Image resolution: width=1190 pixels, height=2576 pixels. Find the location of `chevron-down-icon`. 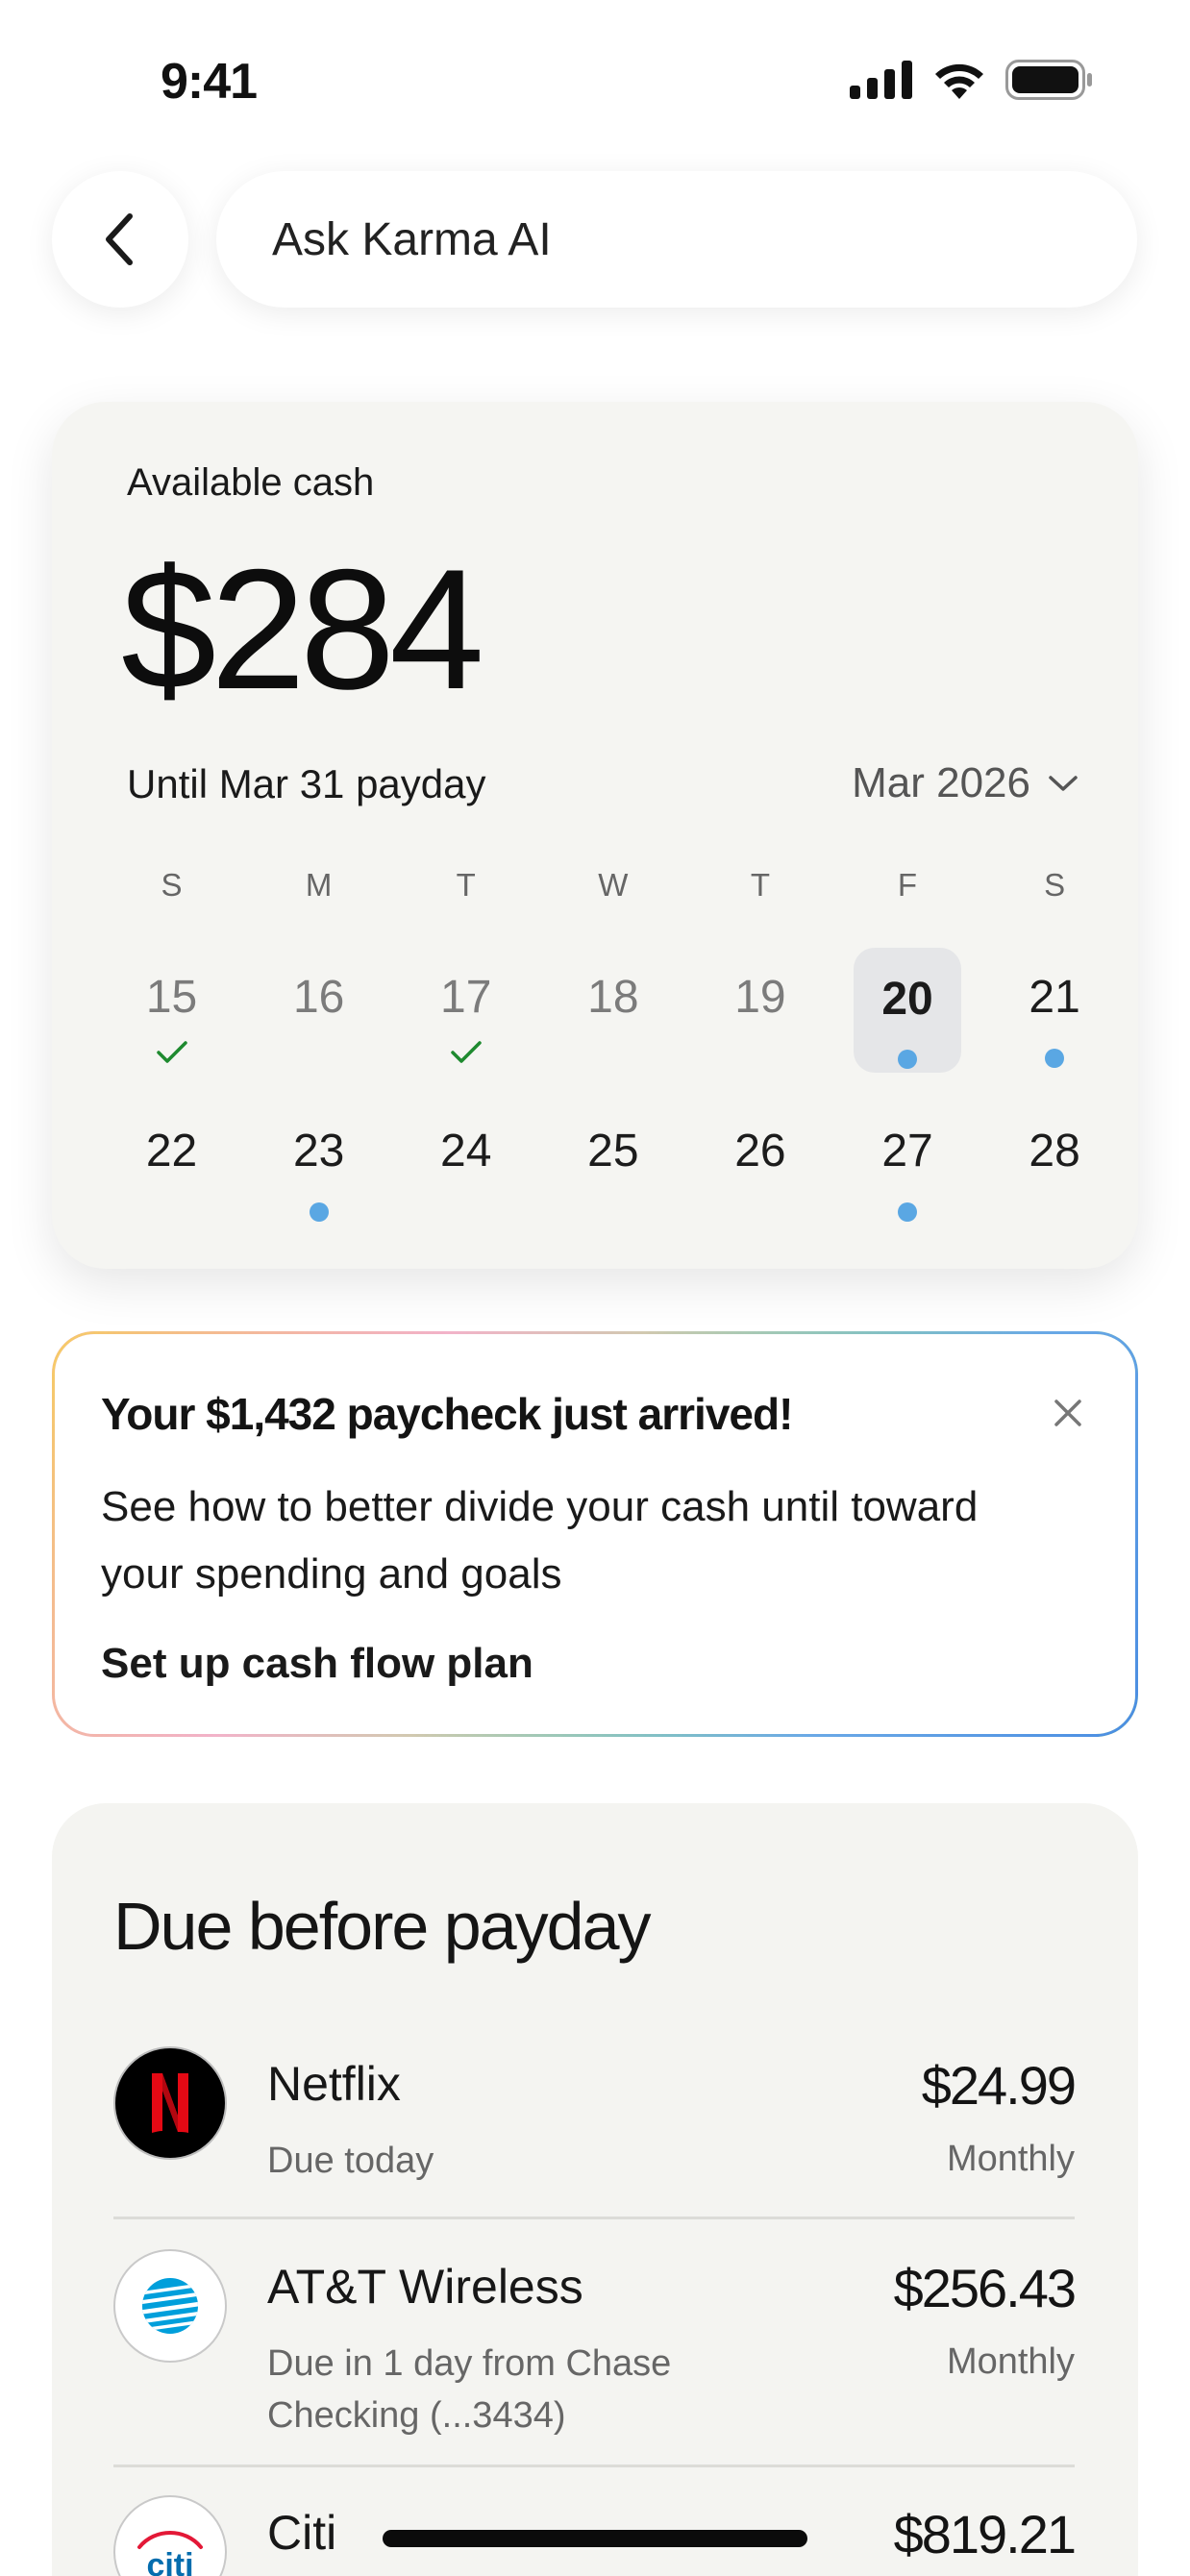

chevron-down-icon is located at coordinates (1063, 783).